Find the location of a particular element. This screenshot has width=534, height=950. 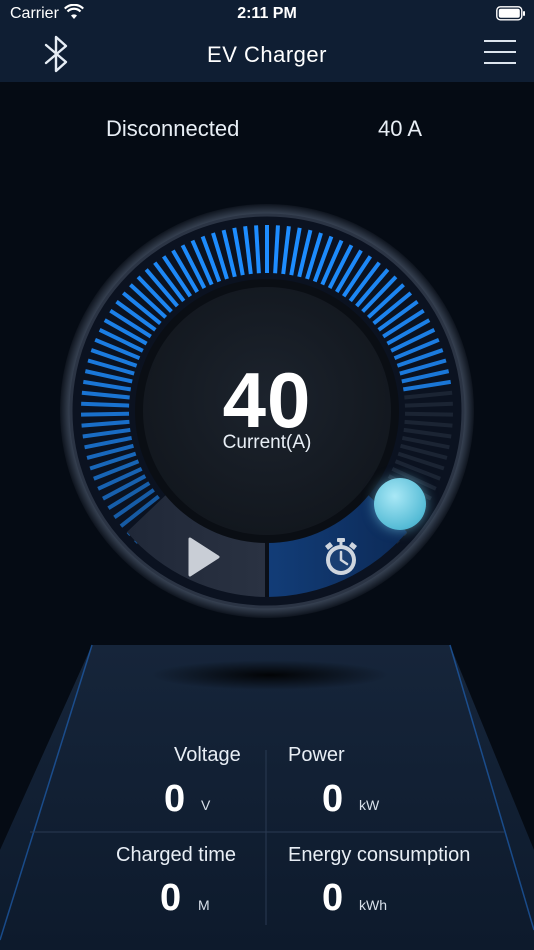

page-title: EV Charger is located at coordinates (267, 54).